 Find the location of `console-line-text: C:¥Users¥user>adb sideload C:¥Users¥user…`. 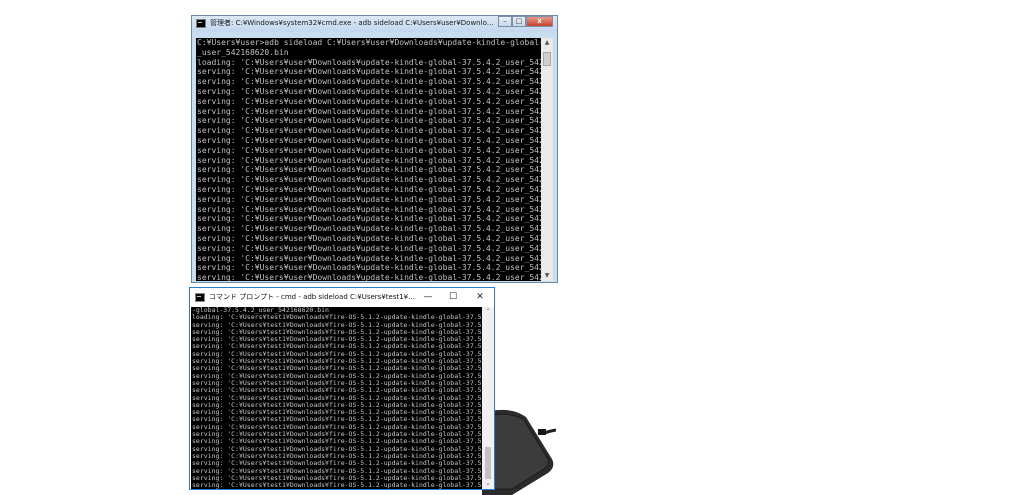

console-line-text: C:¥Users¥user>adb sideload C:¥Users¥user… is located at coordinates (369, 42).